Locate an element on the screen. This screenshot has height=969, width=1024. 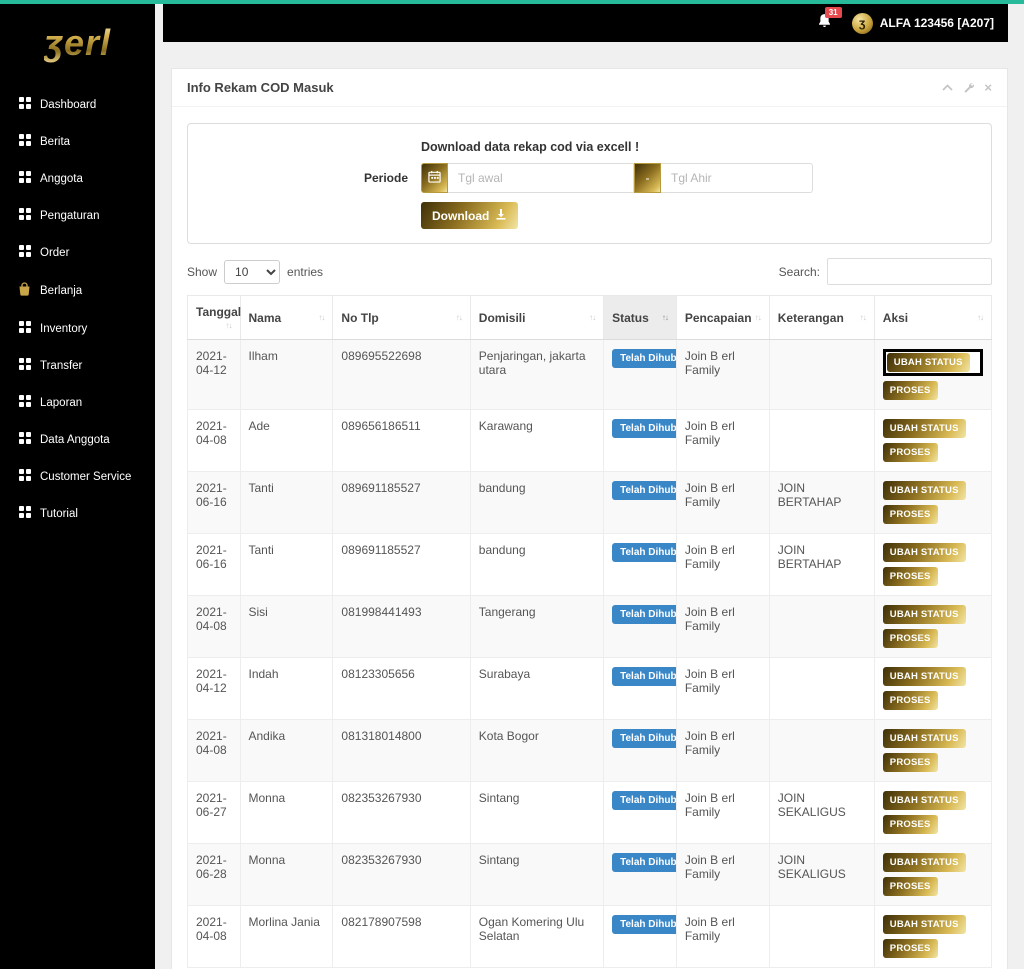
calendar-addon is located at coordinates (434, 178).